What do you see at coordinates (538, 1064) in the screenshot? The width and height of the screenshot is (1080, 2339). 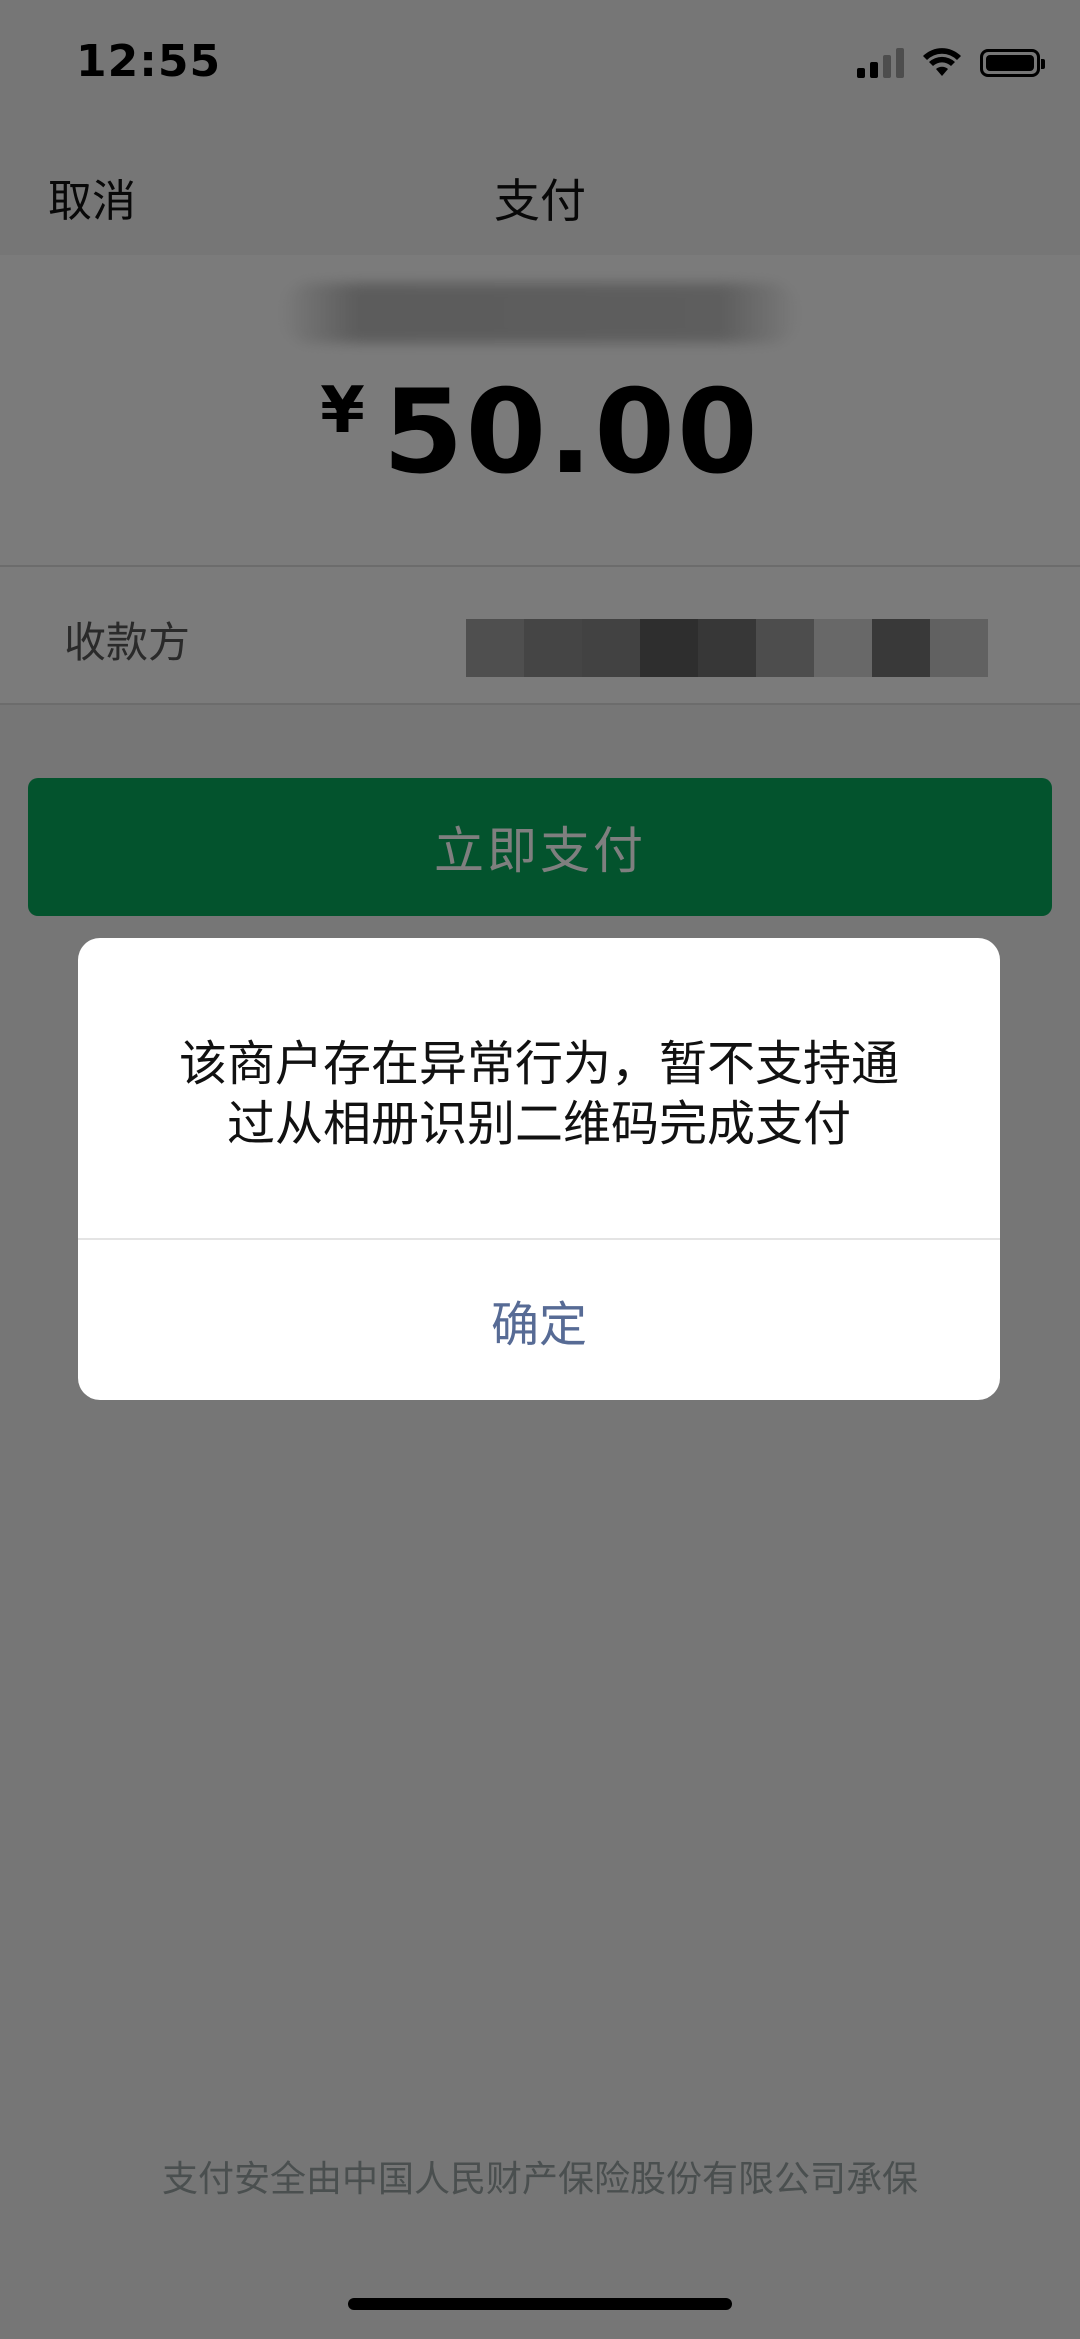 I see `dialog-message-line-1: 该商户存在异常行为，暂不支持通` at bounding box center [538, 1064].